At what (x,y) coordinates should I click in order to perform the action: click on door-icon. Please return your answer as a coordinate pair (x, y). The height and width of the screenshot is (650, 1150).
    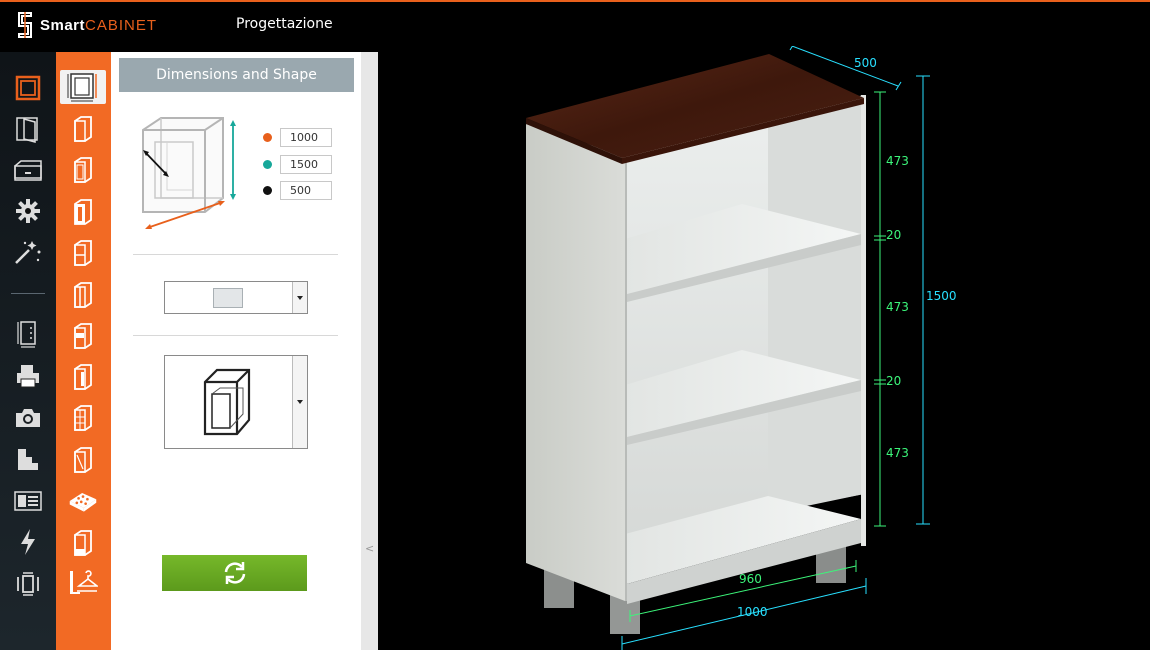
    Looking at the image, I should click on (28, 129).